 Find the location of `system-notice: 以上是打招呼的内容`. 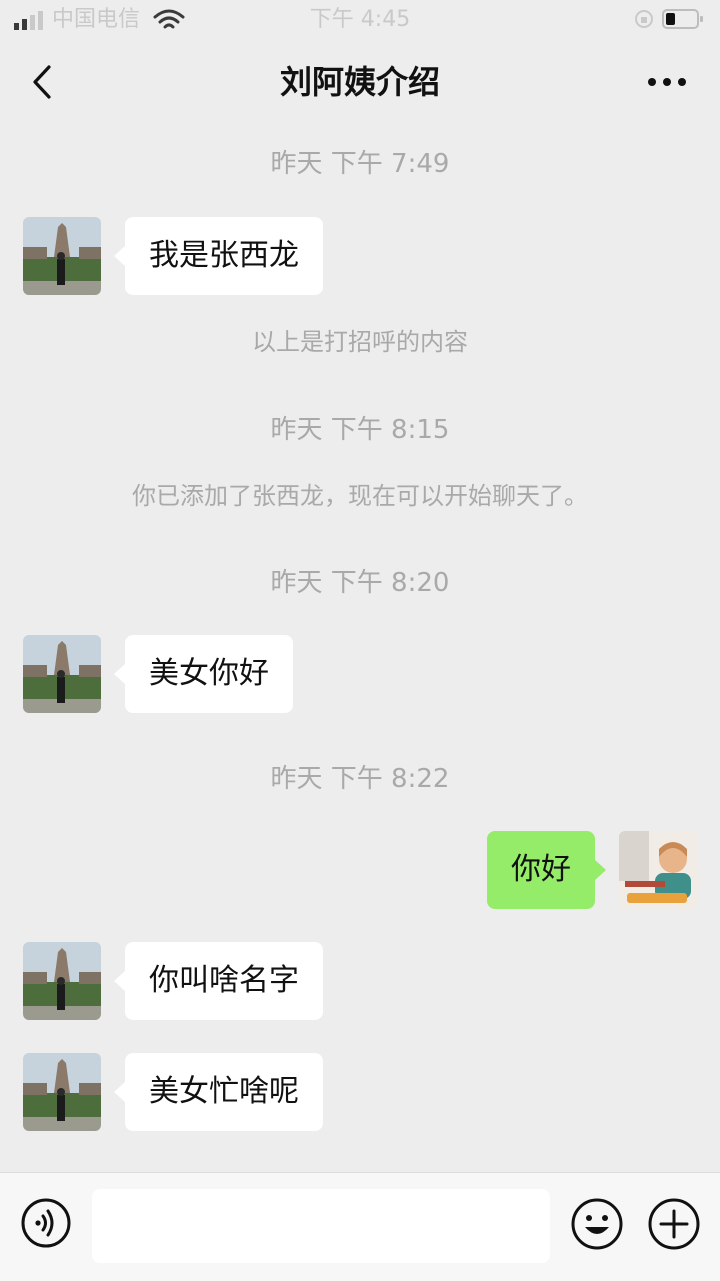

system-notice: 以上是打招呼的内容 is located at coordinates (360, 342).